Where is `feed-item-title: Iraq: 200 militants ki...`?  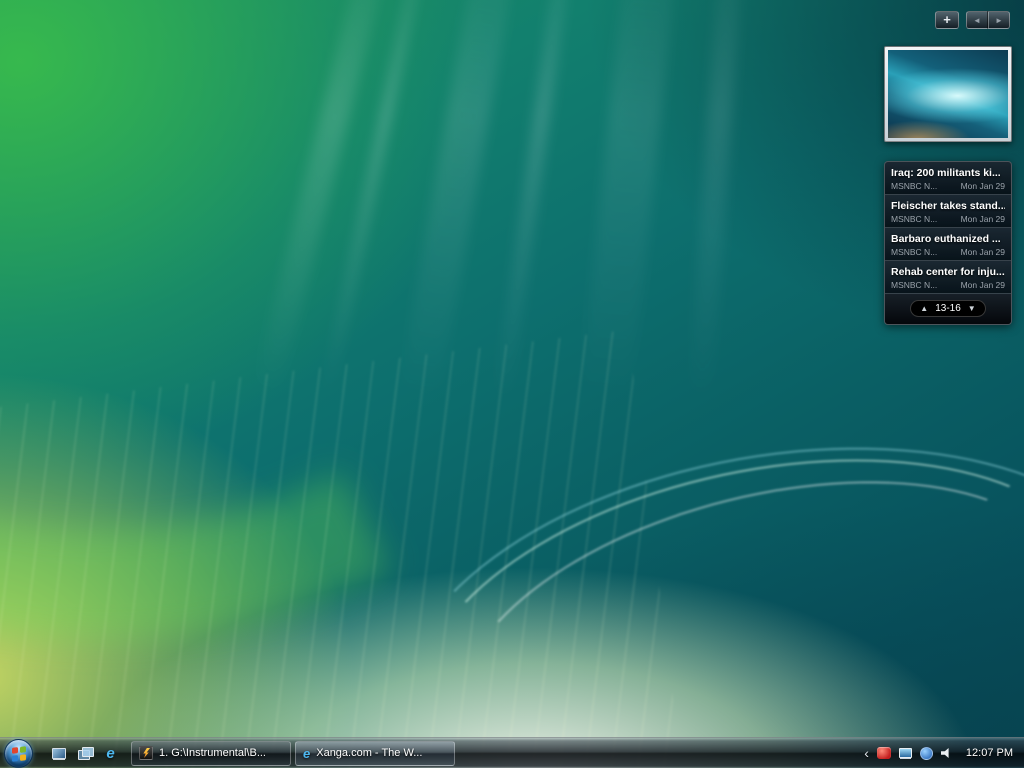
feed-item-title: Iraq: 200 militants ki... is located at coordinates (946, 173).